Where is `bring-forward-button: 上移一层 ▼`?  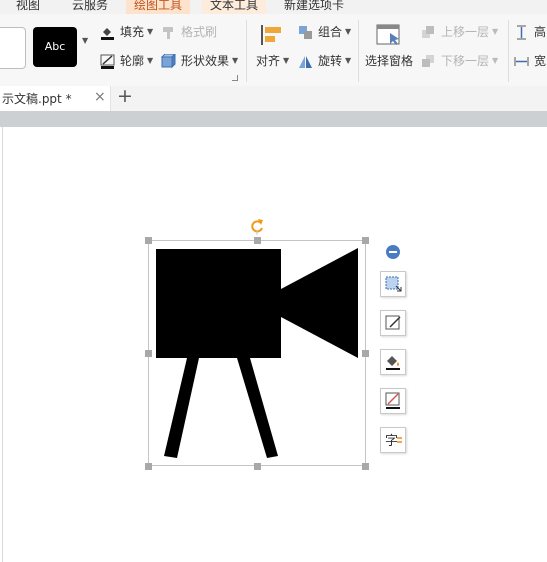 bring-forward-button: 上移一层 ▼ is located at coordinates (459, 32).